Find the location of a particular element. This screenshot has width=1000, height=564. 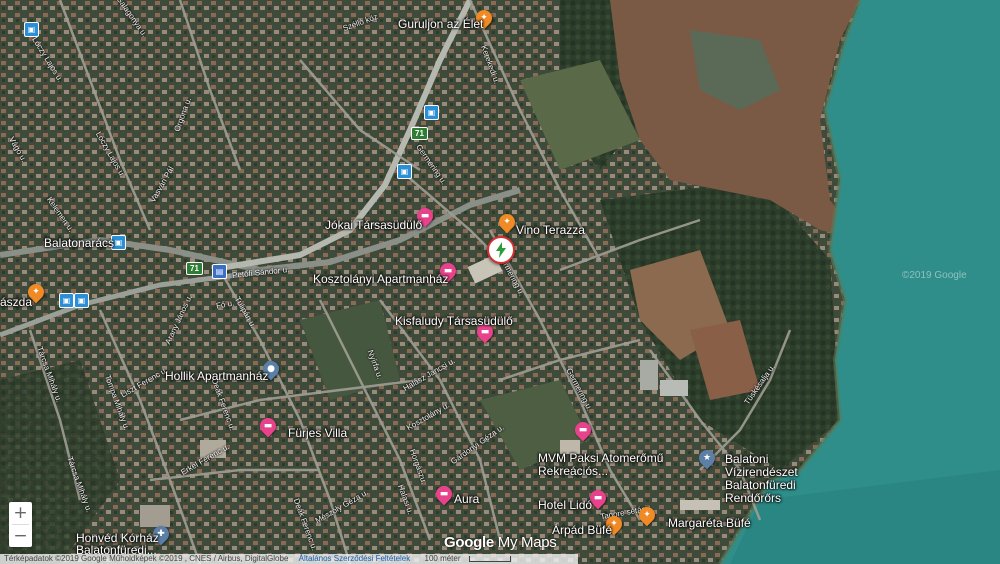

bus-stop-icon: ▤ is located at coordinates (219, 271).